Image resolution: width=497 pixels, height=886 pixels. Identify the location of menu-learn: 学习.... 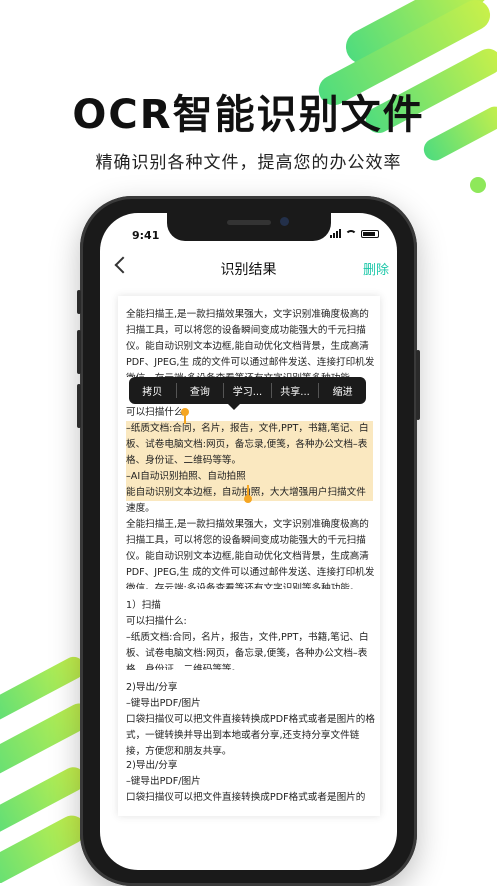
(248, 390).